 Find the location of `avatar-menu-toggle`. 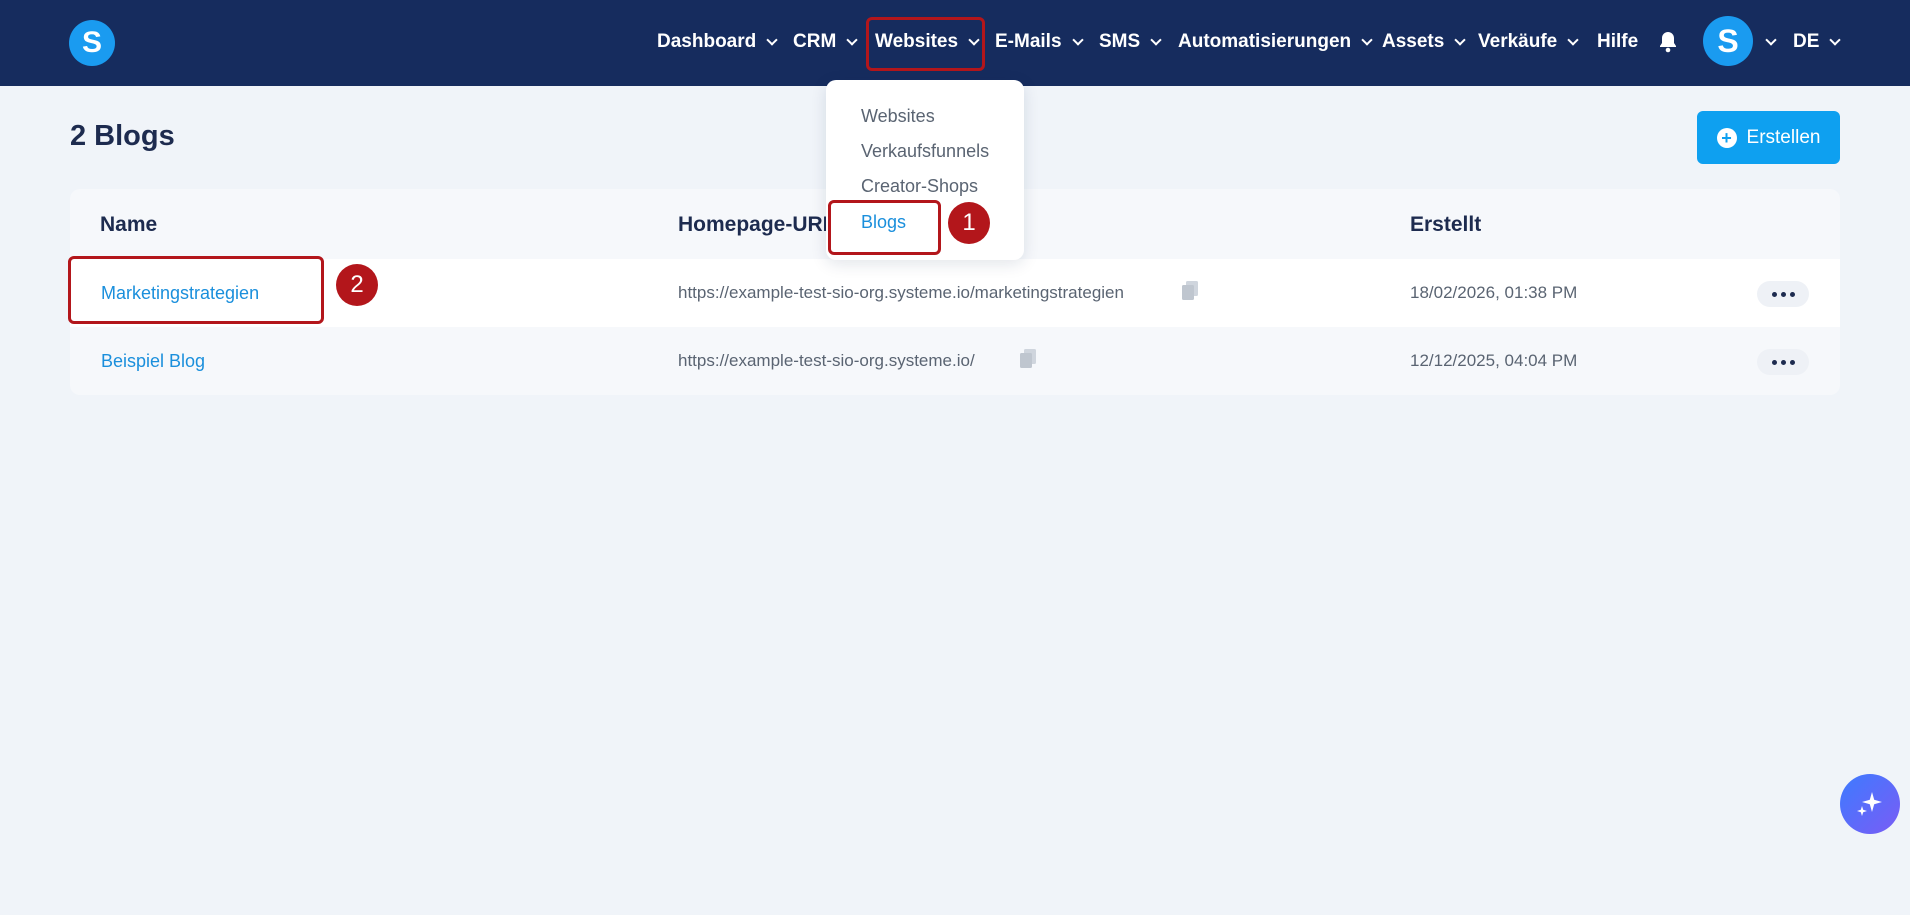

avatar-menu-toggle is located at coordinates (1766, 42).